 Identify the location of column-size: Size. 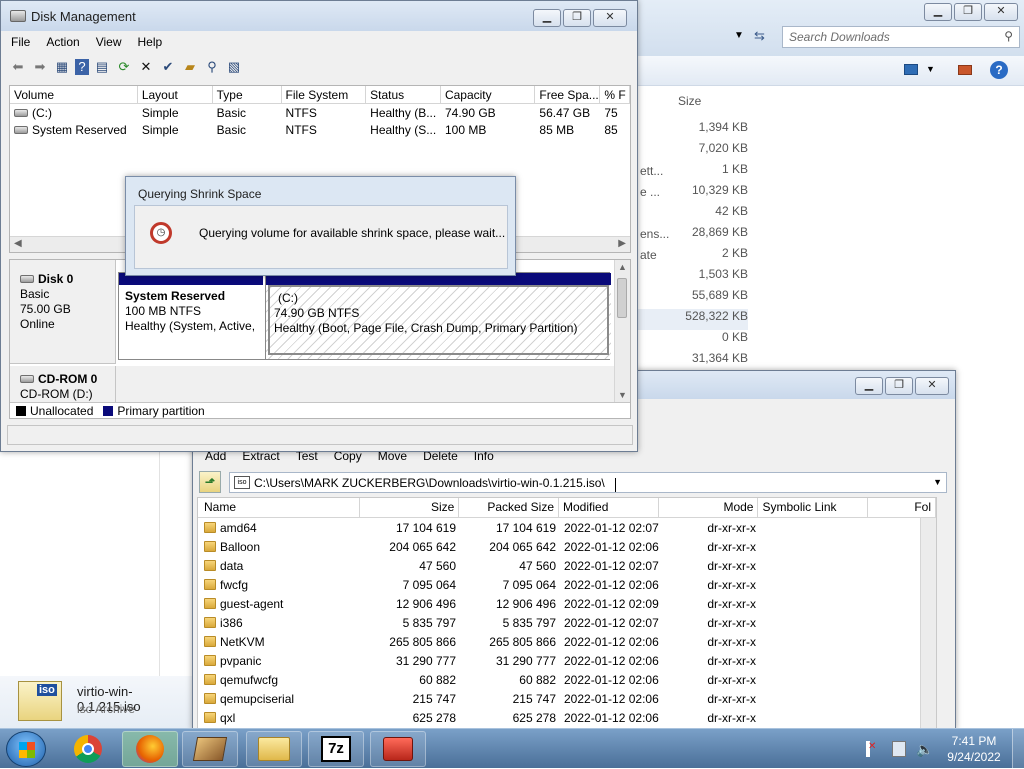
(410, 507).